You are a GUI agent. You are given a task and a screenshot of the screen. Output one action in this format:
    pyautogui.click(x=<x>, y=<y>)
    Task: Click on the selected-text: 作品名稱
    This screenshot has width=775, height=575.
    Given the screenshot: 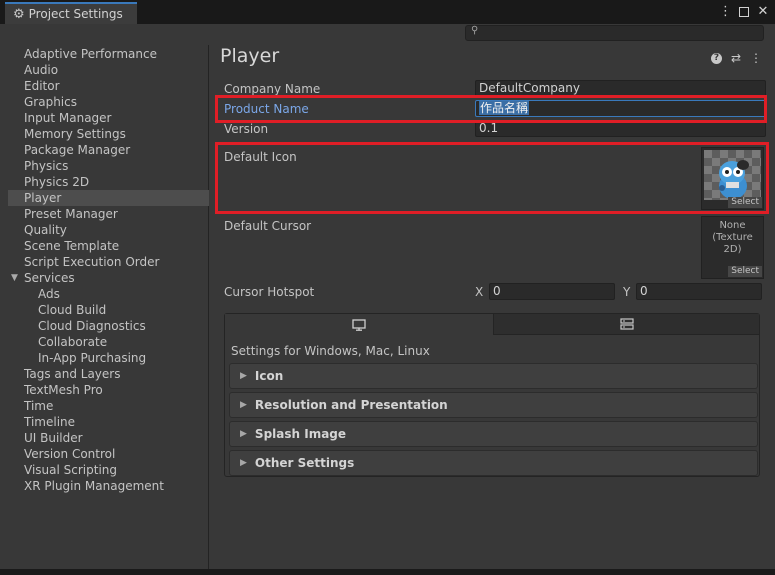 What is the action you would take?
    pyautogui.click(x=504, y=108)
    